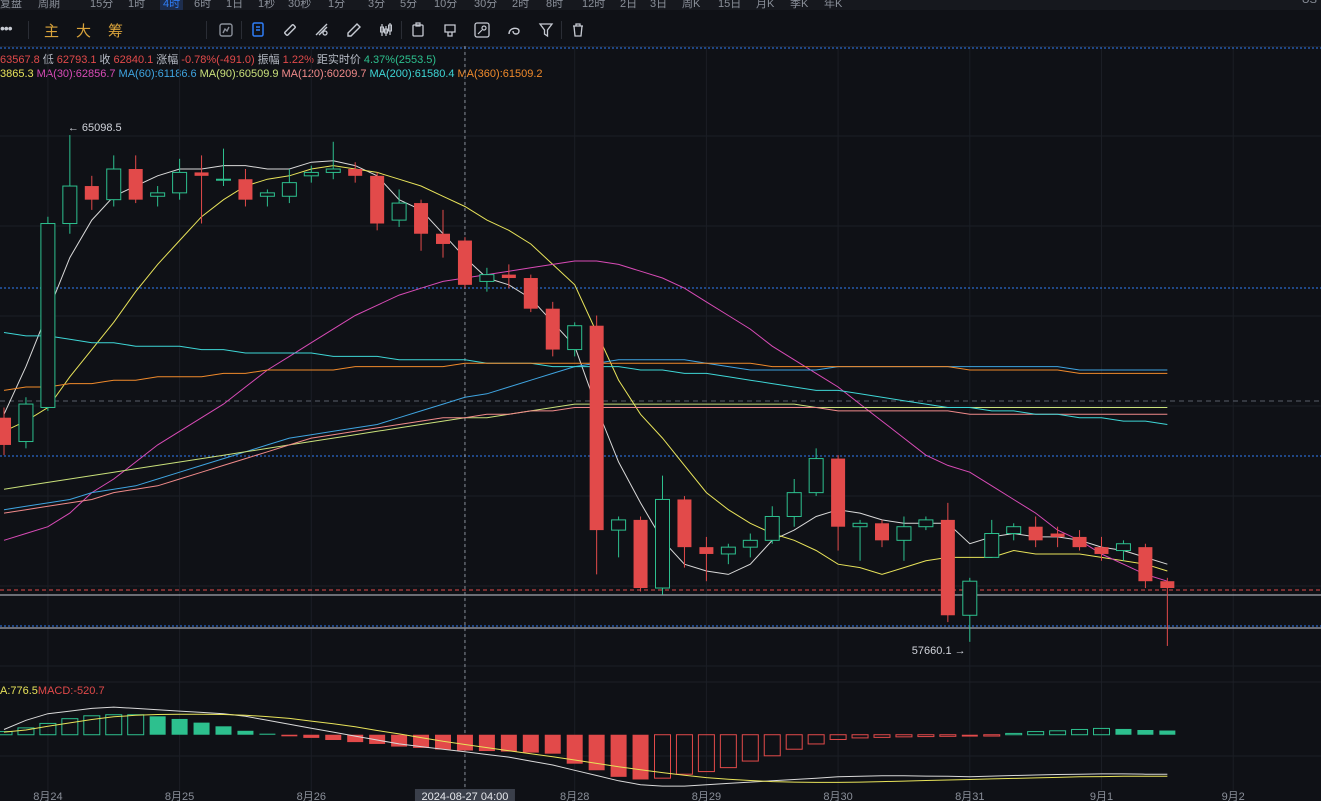  What do you see at coordinates (833, 5) in the screenshot?
I see `timeframe-tab-23: 年K` at bounding box center [833, 5].